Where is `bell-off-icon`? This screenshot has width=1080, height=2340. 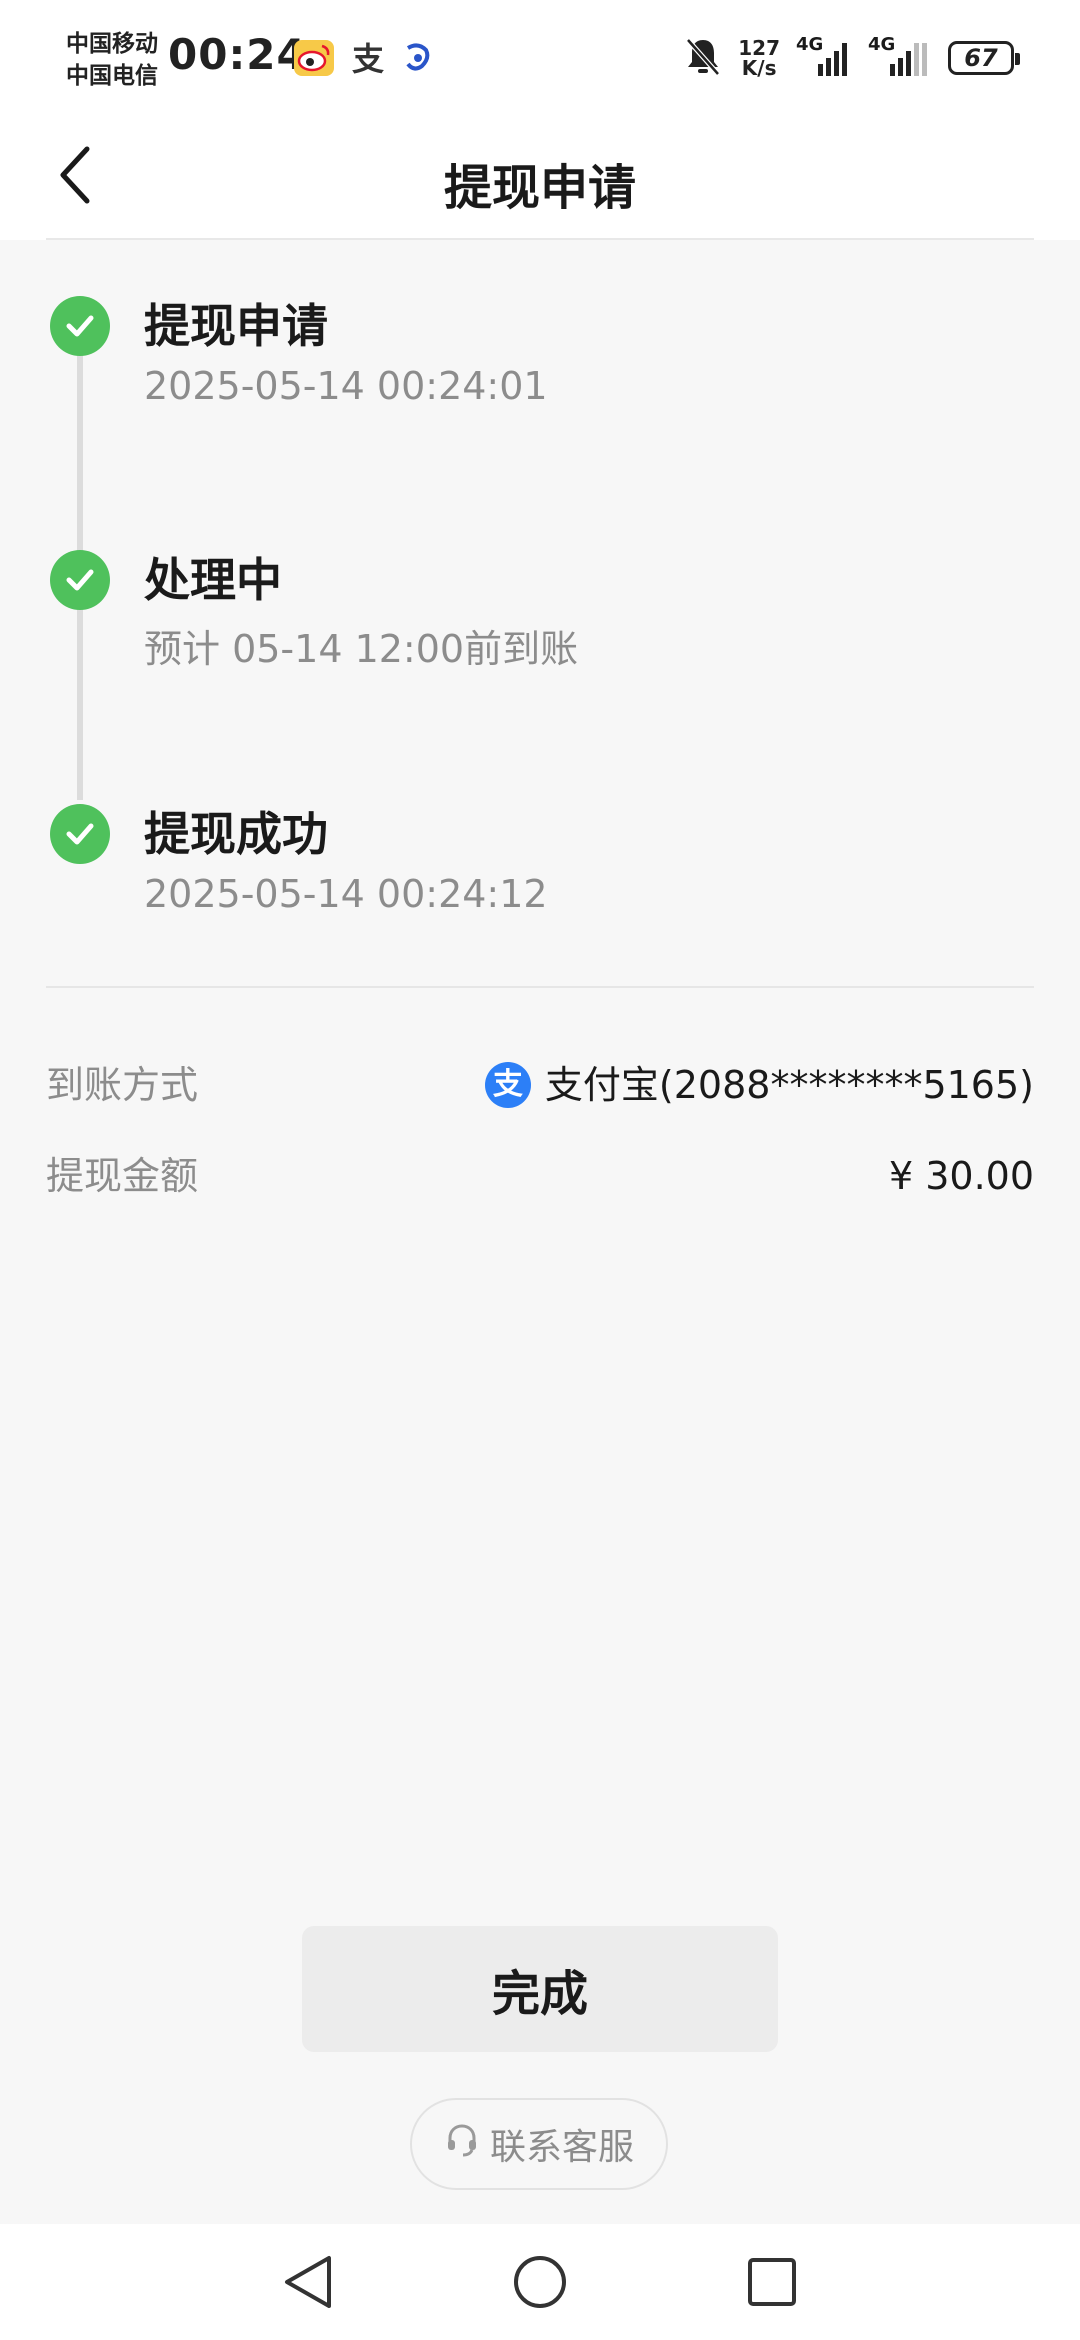 bell-off-icon is located at coordinates (703, 58).